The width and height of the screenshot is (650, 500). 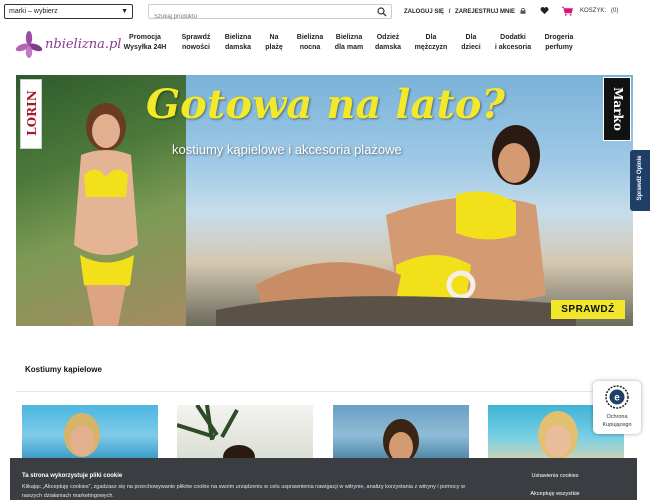 I want to click on login-link: ZALOGUJ SIĘ, so click(x=424, y=12).